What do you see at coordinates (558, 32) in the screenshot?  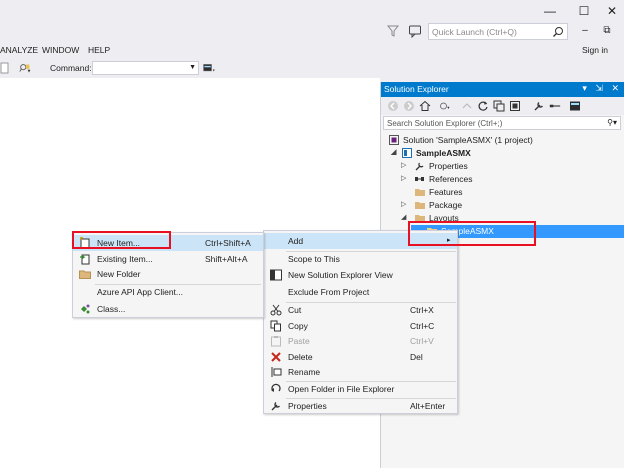 I see `search-icon` at bounding box center [558, 32].